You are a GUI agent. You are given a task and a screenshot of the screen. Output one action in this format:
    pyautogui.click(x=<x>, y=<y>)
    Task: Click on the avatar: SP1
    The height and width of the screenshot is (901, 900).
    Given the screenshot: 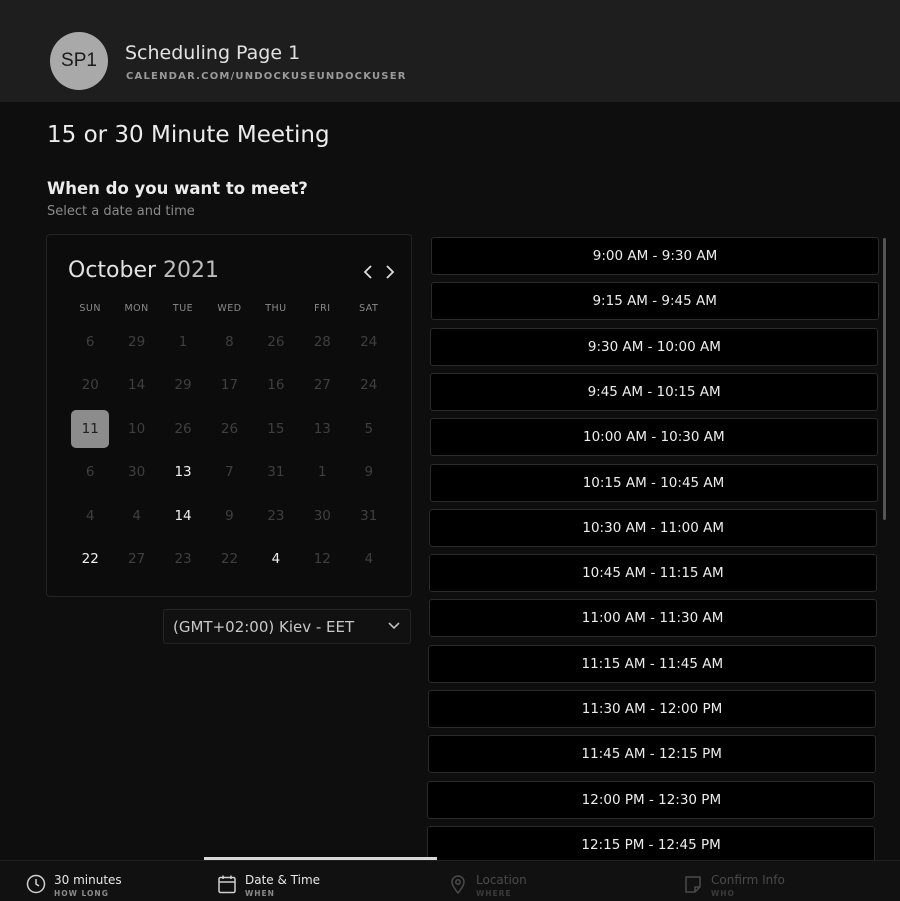 What is the action you would take?
    pyautogui.click(x=79, y=61)
    